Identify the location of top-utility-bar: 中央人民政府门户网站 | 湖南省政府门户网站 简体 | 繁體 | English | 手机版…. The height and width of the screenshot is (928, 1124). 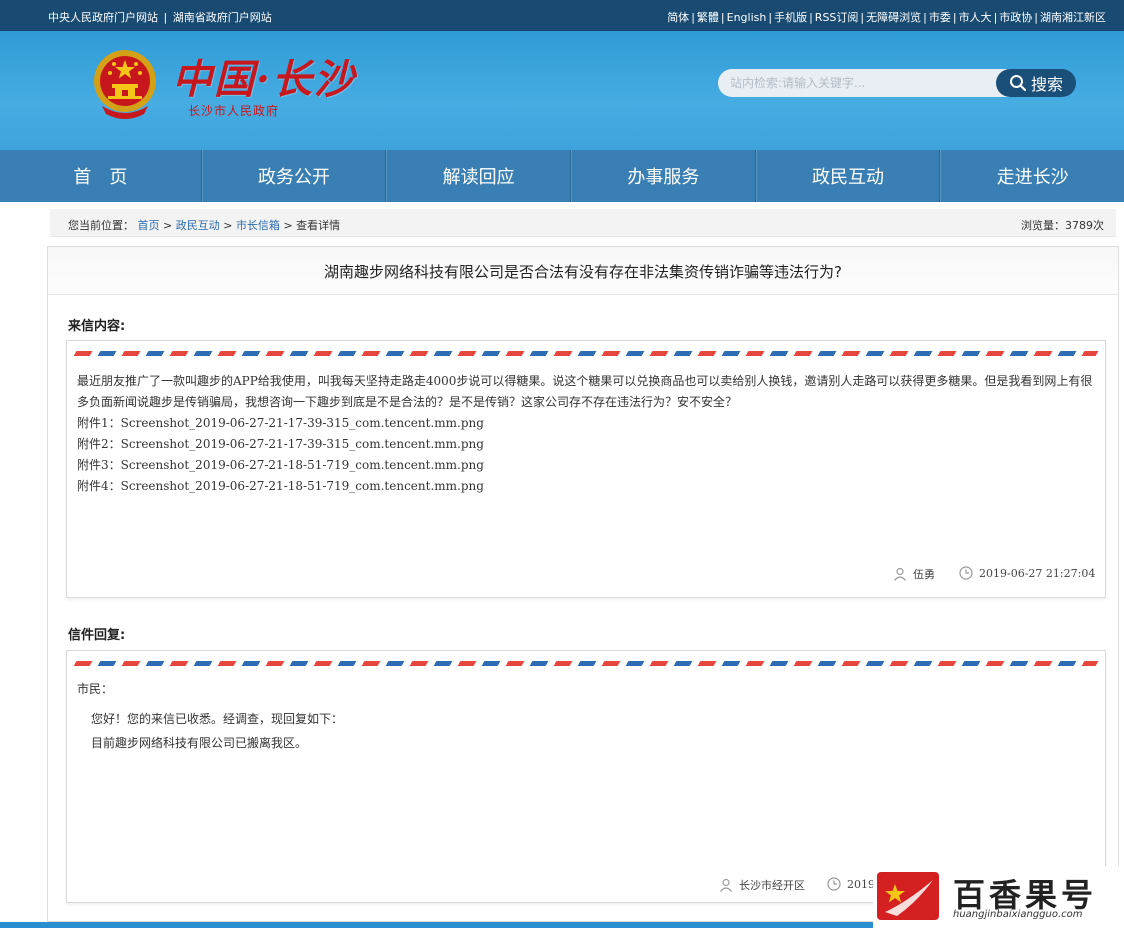
(562, 15).